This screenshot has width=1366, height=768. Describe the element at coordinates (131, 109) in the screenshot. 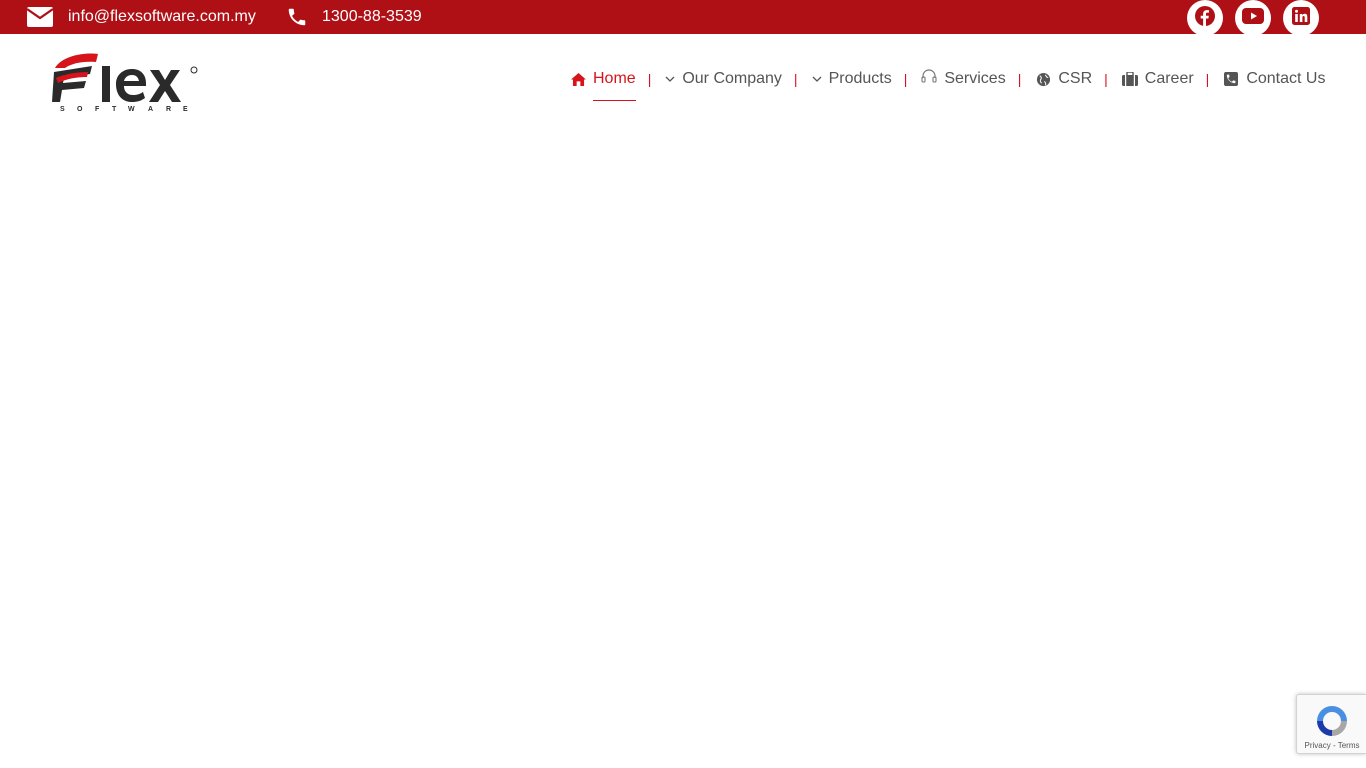

I see `svg-text: W` at that location.